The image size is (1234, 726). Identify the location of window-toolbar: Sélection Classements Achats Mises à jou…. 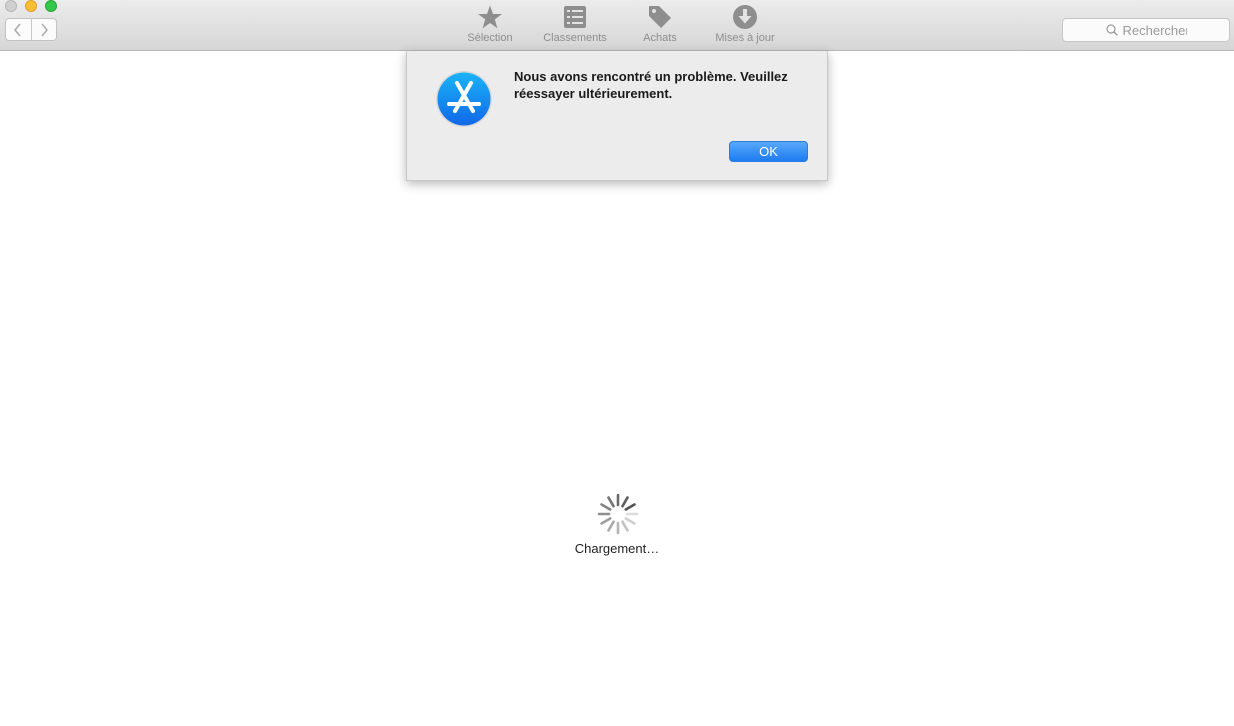
(617, 25).